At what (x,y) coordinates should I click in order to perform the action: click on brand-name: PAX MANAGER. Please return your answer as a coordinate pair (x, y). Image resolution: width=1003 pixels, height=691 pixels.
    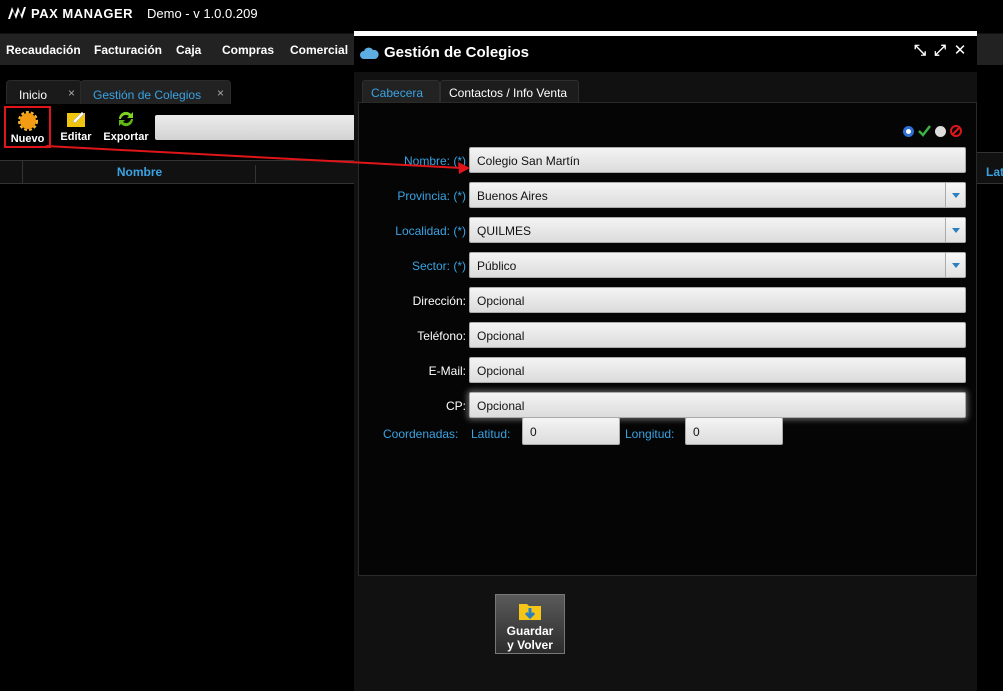
    Looking at the image, I should click on (82, 13).